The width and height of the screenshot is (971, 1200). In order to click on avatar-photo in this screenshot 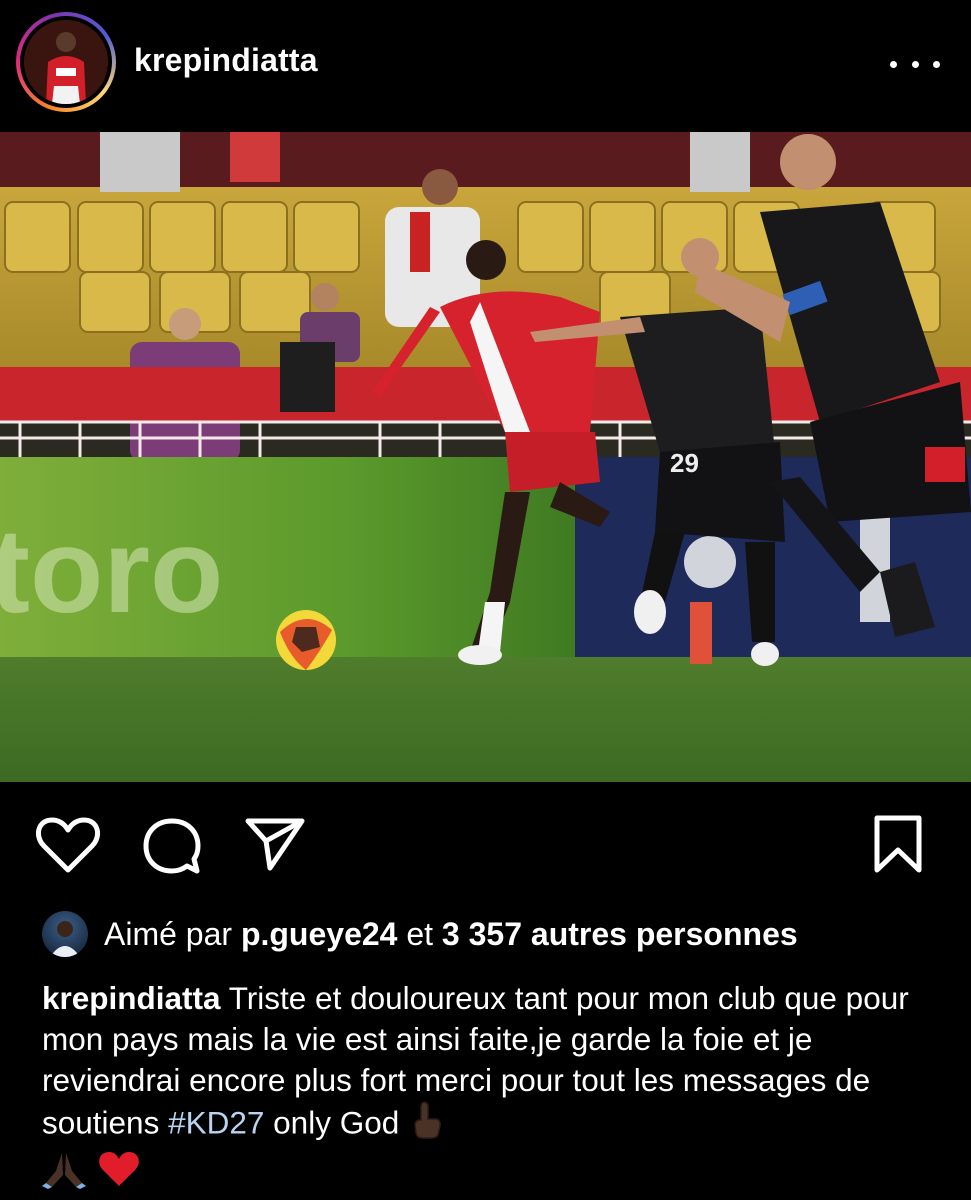, I will do `click(66, 62)`.